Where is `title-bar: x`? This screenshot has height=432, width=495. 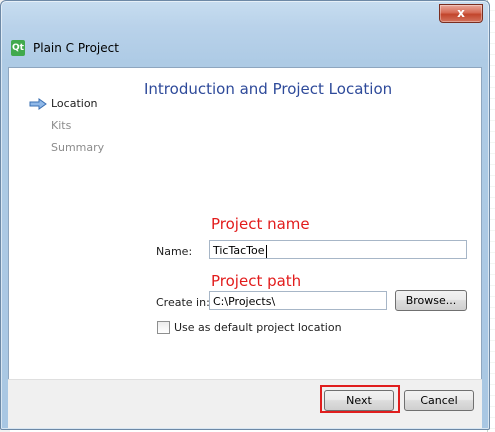 title-bar: x is located at coordinates (245, 15).